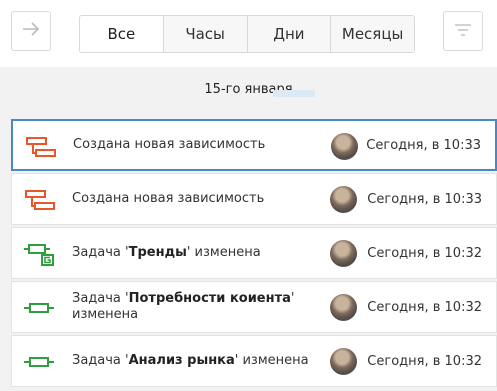 This screenshot has height=391, width=497. I want to click on filter-button, so click(463, 31).